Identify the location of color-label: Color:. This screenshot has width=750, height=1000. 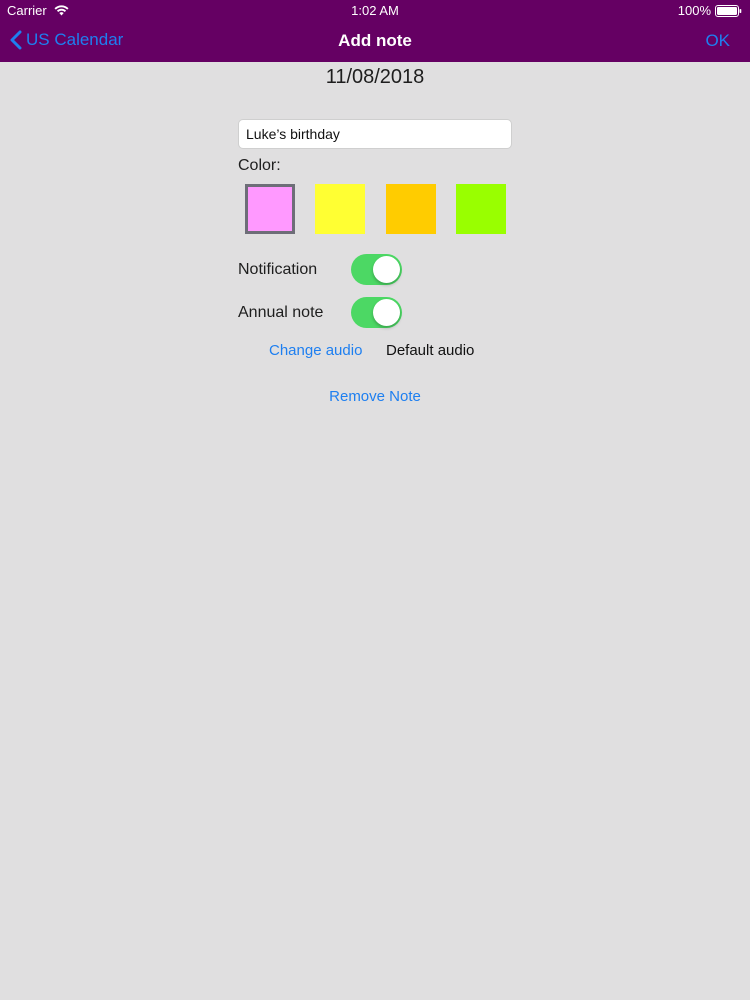
(259, 165).